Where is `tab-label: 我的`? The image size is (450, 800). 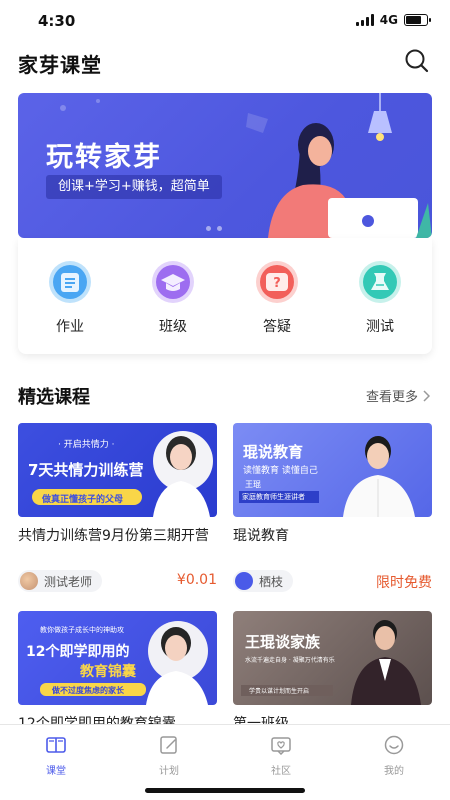
tab-label: 我的 is located at coordinates (394, 771).